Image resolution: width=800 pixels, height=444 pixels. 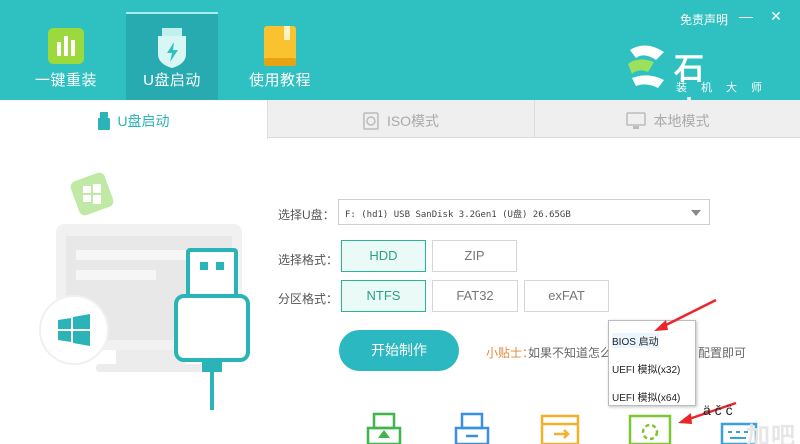 What do you see at coordinates (746, 16) in the screenshot?
I see `minimize-button: —` at bounding box center [746, 16].